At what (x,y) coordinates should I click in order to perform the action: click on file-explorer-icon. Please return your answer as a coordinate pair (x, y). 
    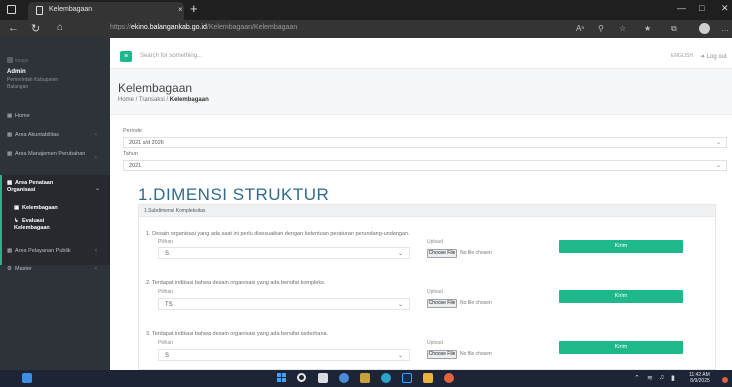
    Looking at the image, I should click on (428, 378).